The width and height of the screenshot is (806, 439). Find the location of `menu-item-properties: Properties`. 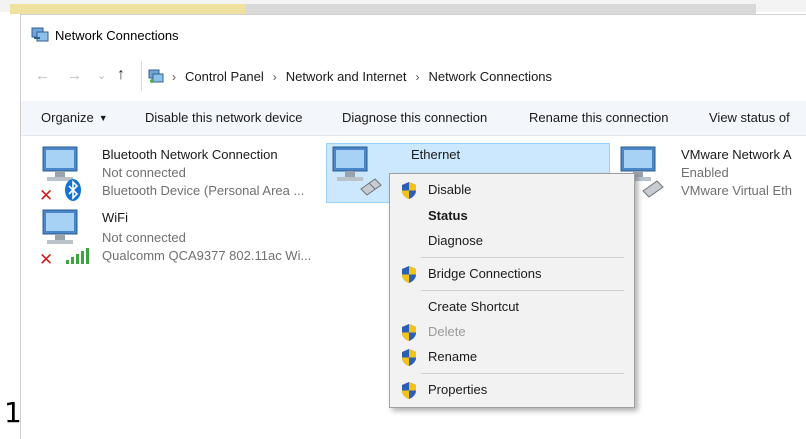

menu-item-properties: Properties is located at coordinates (512, 390).